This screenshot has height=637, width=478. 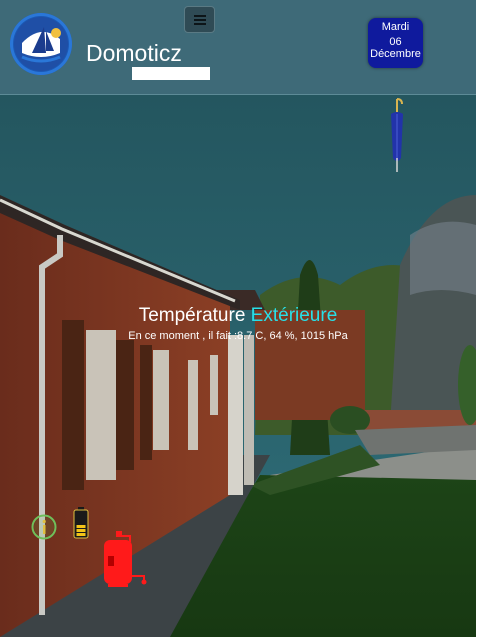 I want to click on umbrella-icon, so click(x=397, y=135).